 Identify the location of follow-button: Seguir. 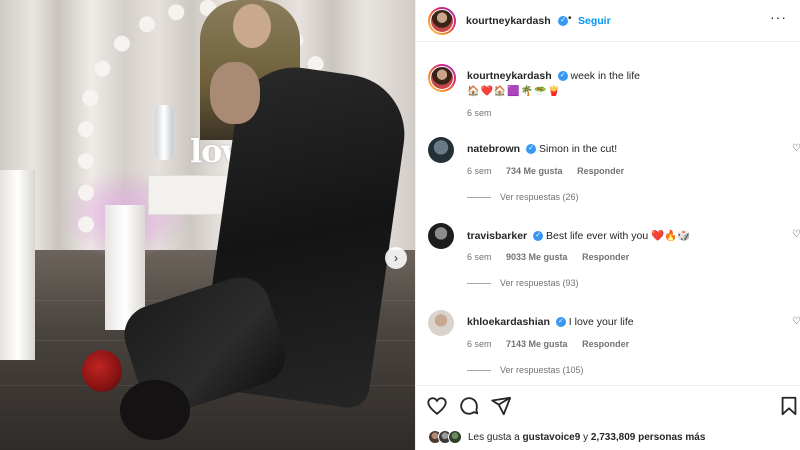
(594, 21).